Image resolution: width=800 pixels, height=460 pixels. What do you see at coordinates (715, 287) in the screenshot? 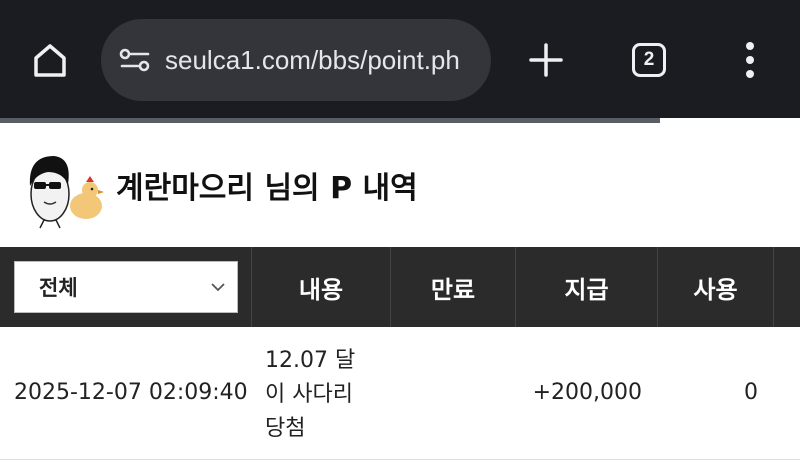
I see `column-header-used: 사용` at bounding box center [715, 287].